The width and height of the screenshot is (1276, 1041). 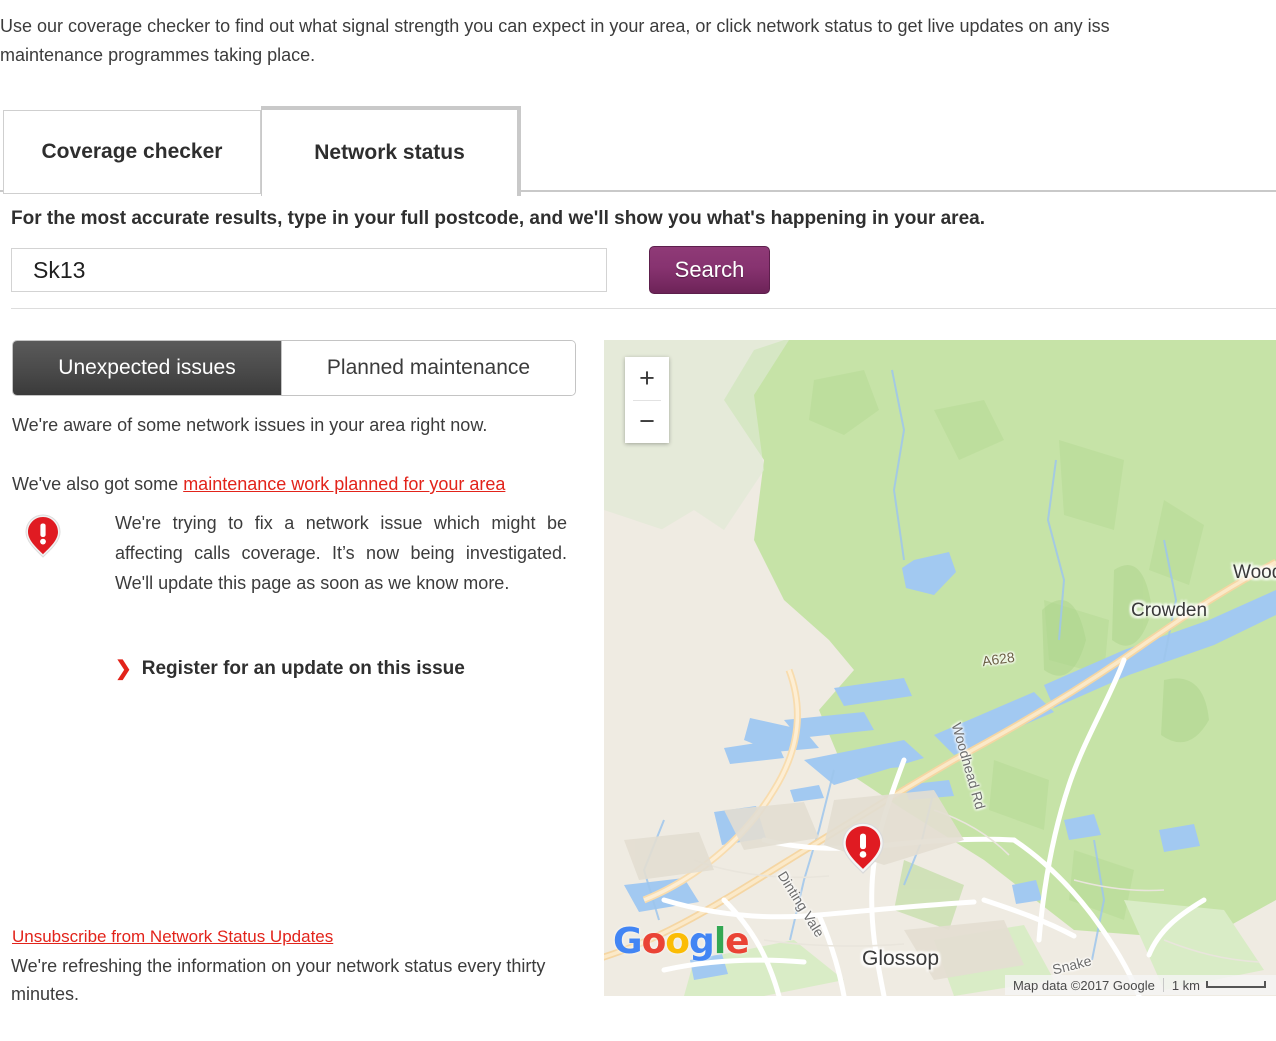 What do you see at coordinates (303, 668) in the screenshot?
I see `register-for-update-label: Register for an update on this issue` at bounding box center [303, 668].